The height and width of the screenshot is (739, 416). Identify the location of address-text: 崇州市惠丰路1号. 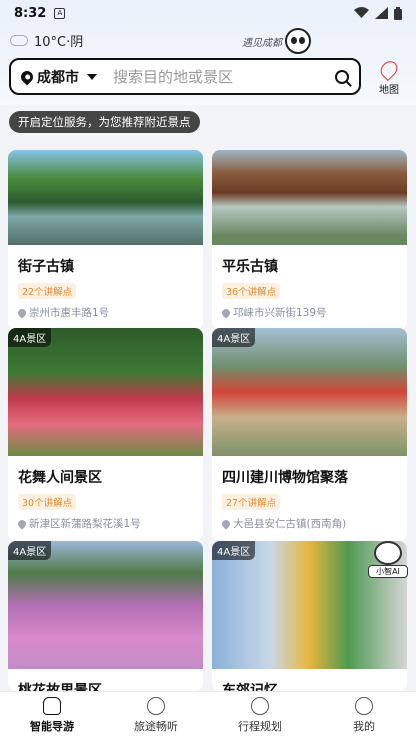
(69, 313).